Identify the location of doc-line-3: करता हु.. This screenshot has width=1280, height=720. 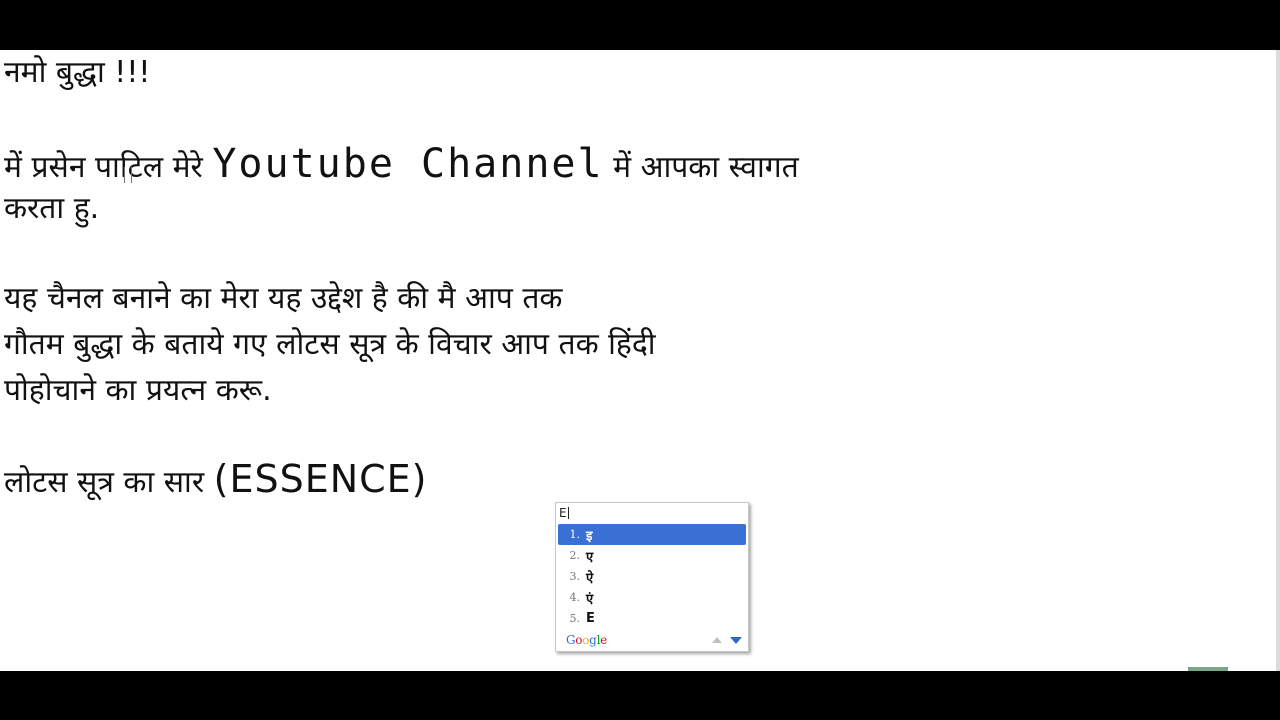
(52, 208).